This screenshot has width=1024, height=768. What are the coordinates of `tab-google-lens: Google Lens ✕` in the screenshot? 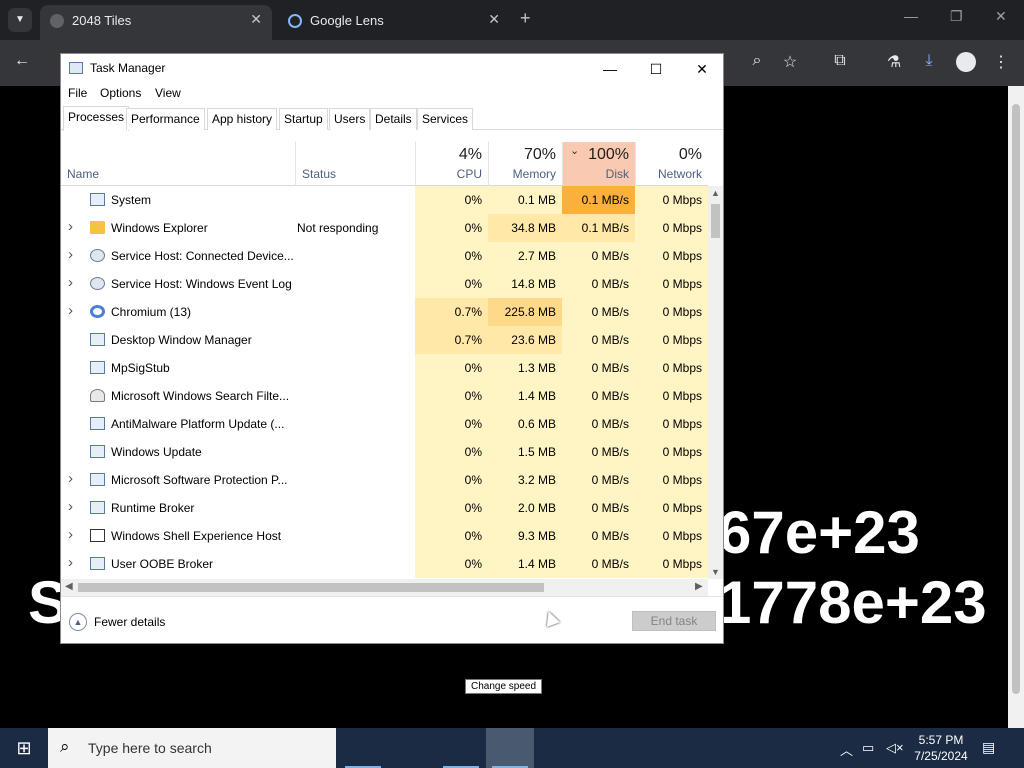 It's located at (394, 22).